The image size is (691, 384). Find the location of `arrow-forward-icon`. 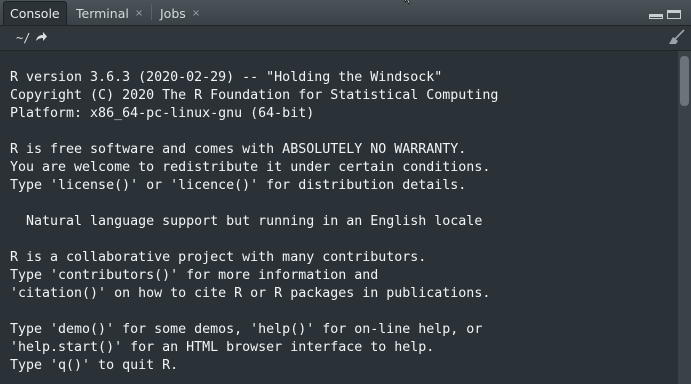

arrow-forward-icon is located at coordinates (41, 37).